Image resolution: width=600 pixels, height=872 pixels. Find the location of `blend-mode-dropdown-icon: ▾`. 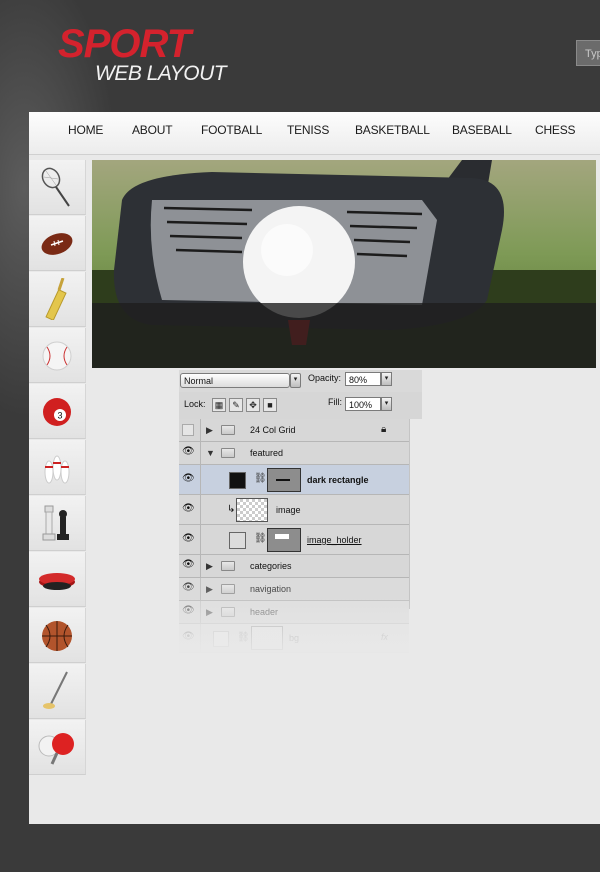

blend-mode-dropdown-icon: ▾ is located at coordinates (295, 380).